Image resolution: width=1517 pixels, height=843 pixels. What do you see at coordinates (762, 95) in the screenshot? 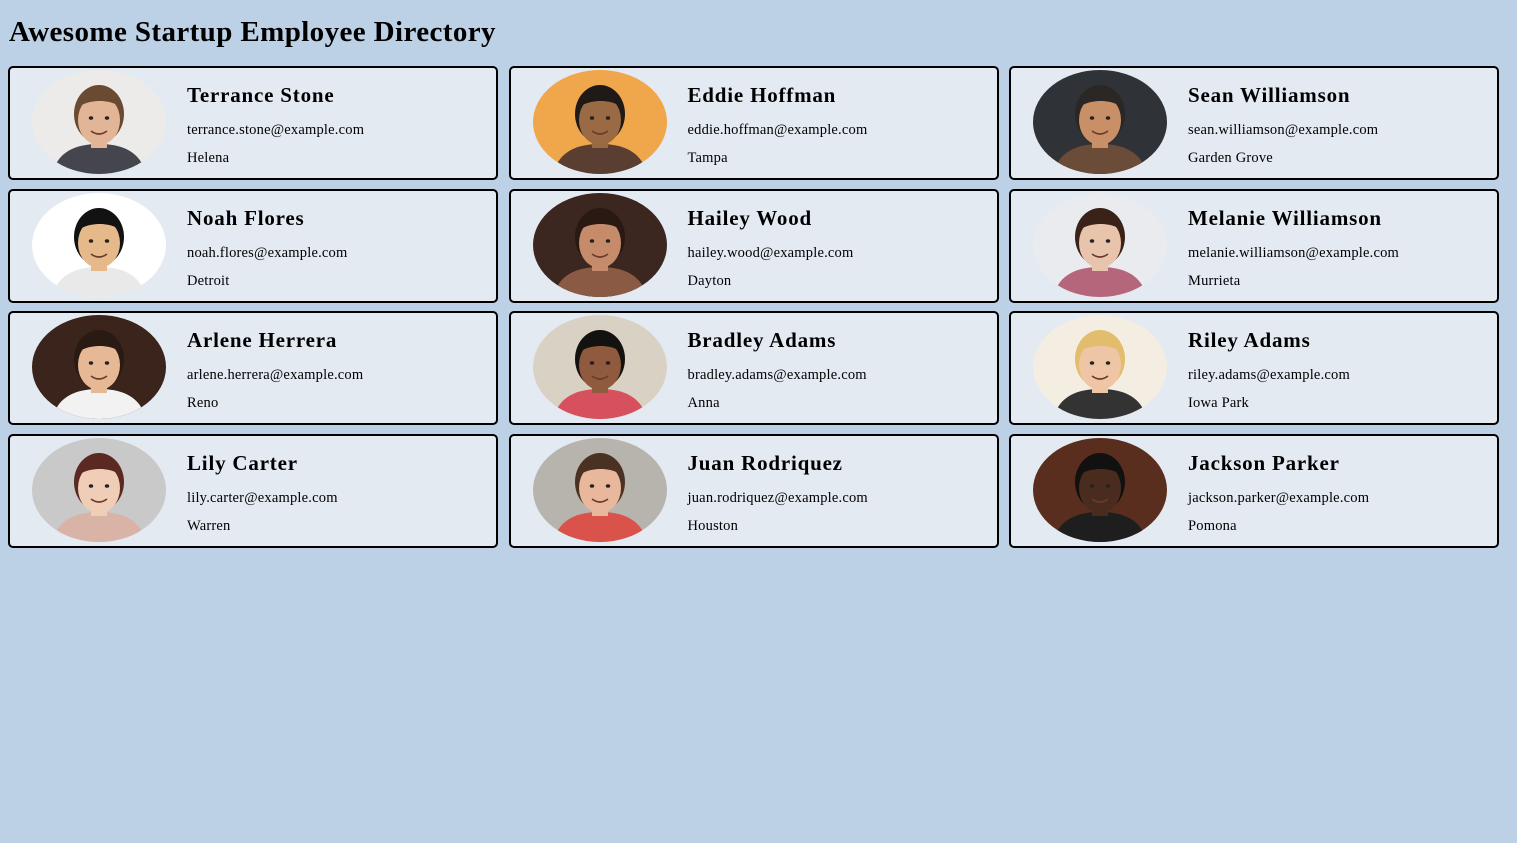
I see `employee-name: Eddie Hoffman` at bounding box center [762, 95].